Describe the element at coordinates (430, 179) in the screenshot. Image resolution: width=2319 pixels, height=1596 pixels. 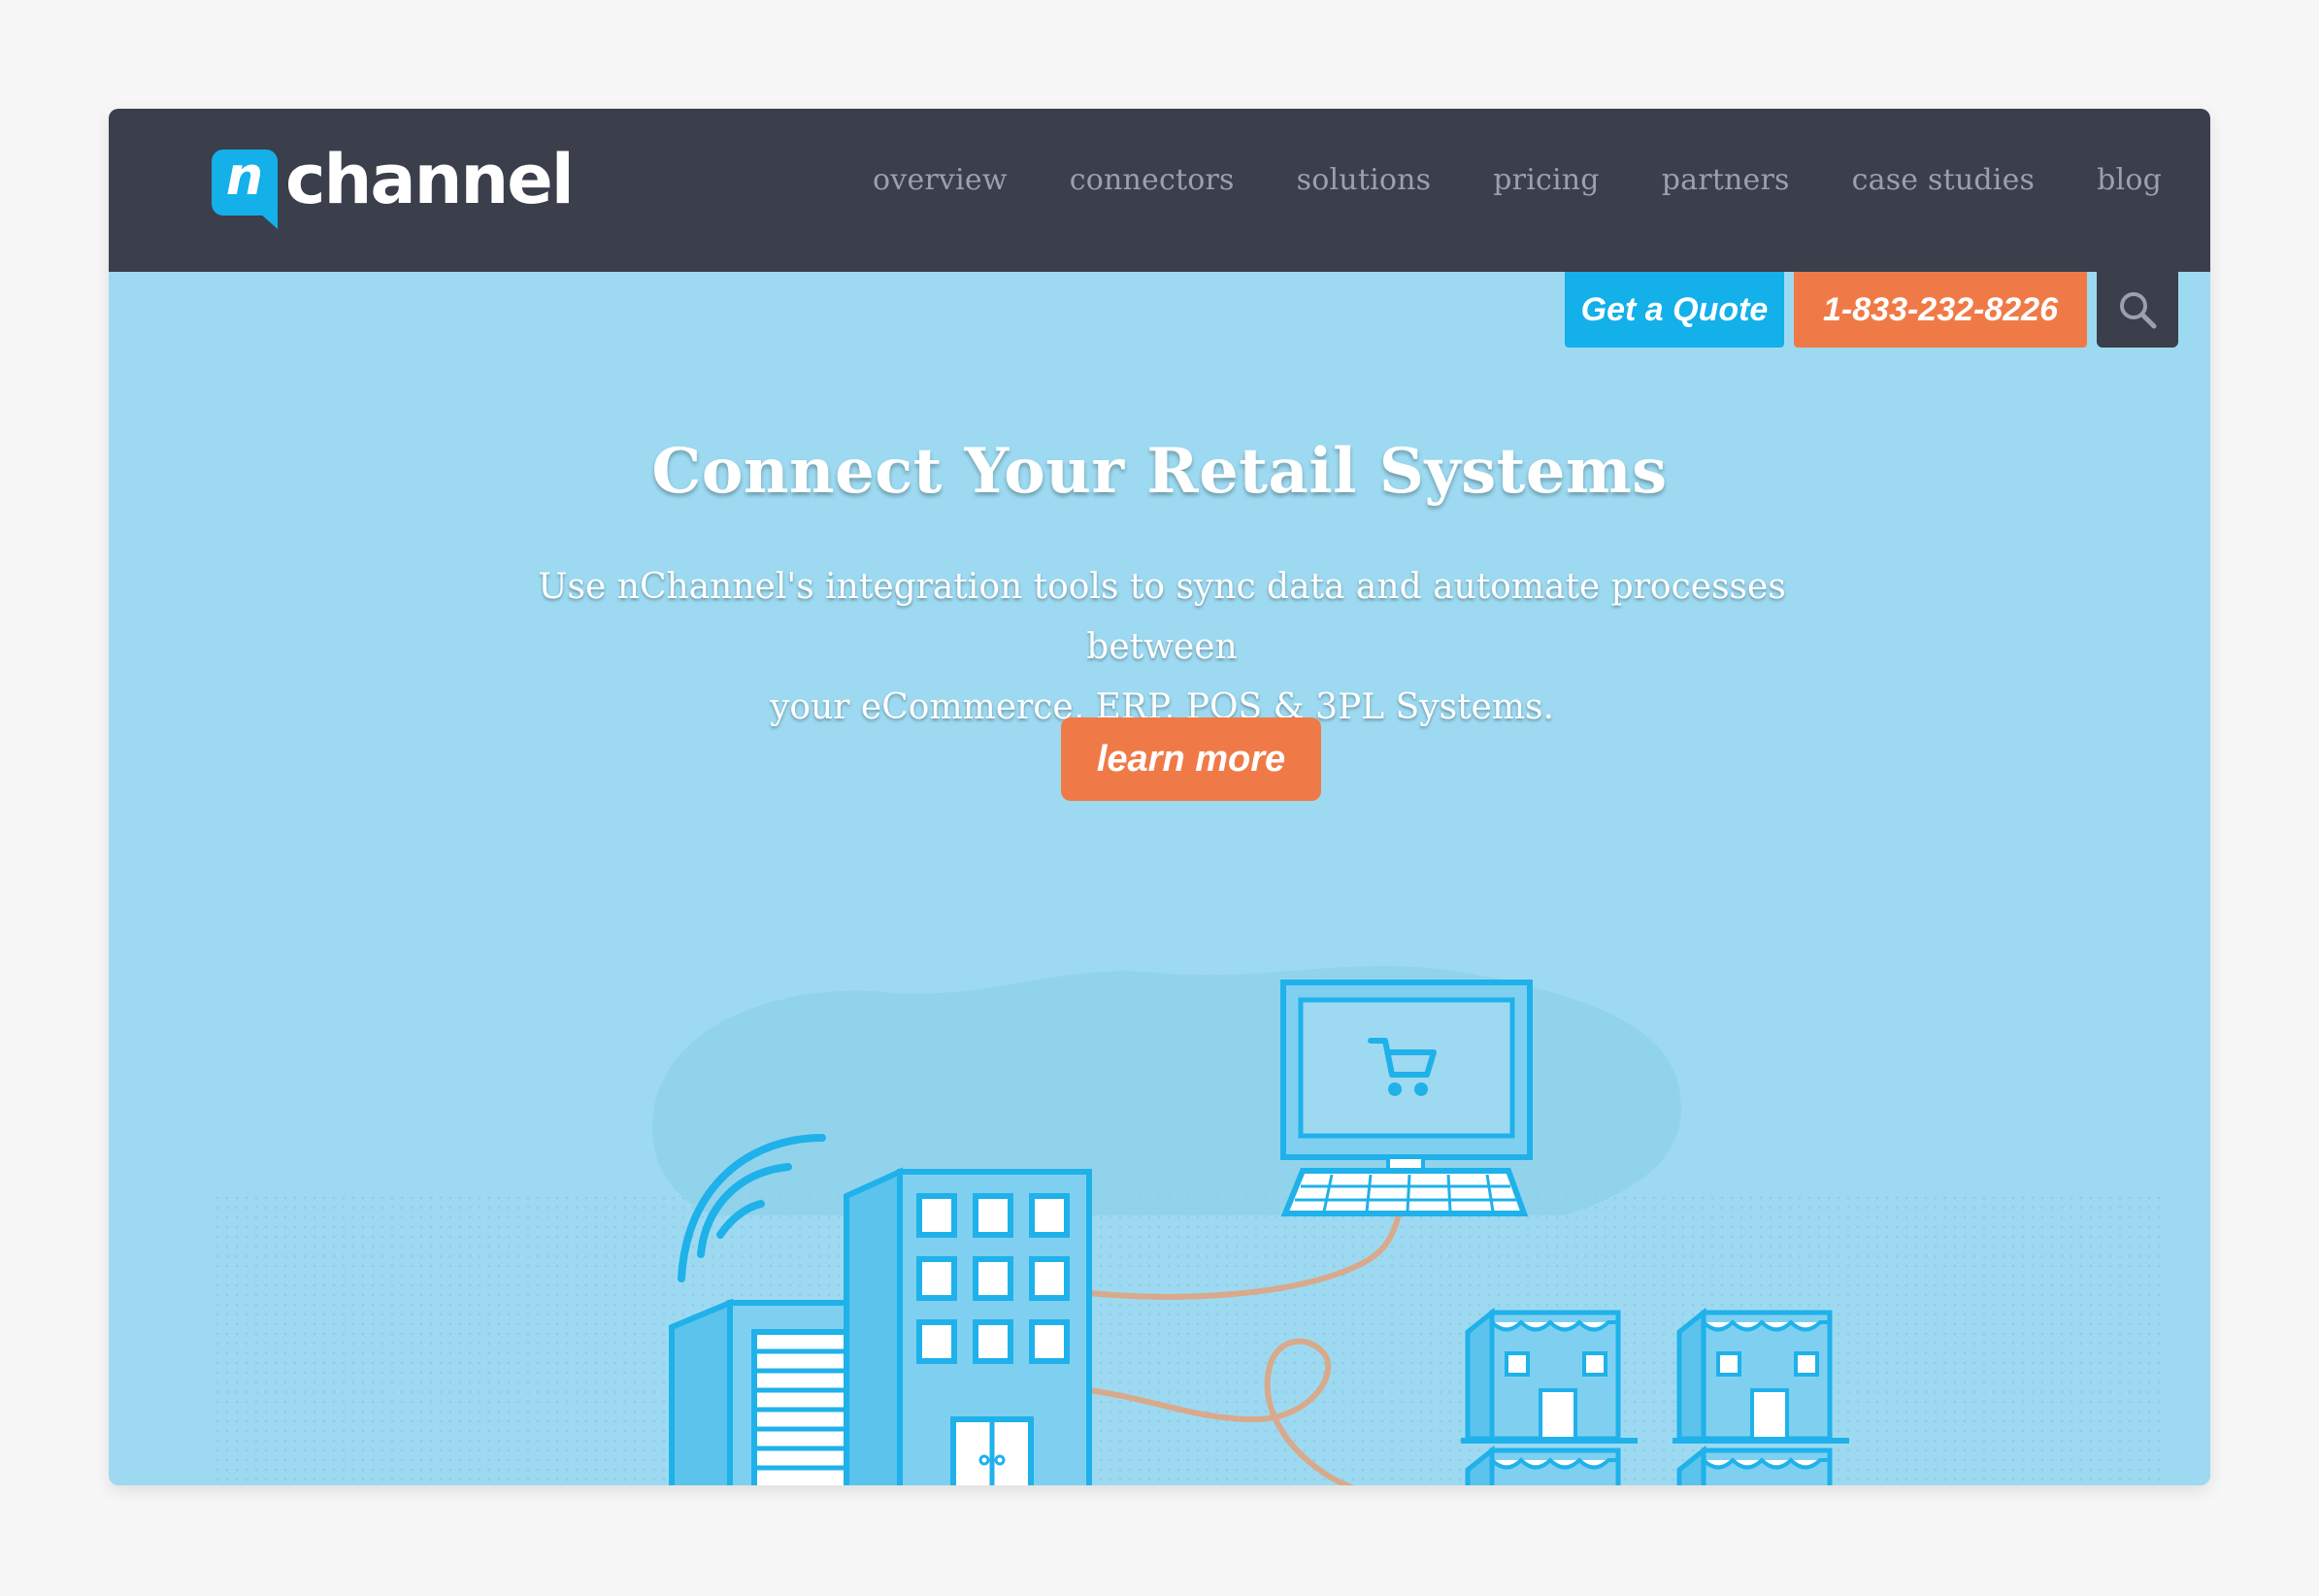
I see `logo-wordmark: channel` at that location.